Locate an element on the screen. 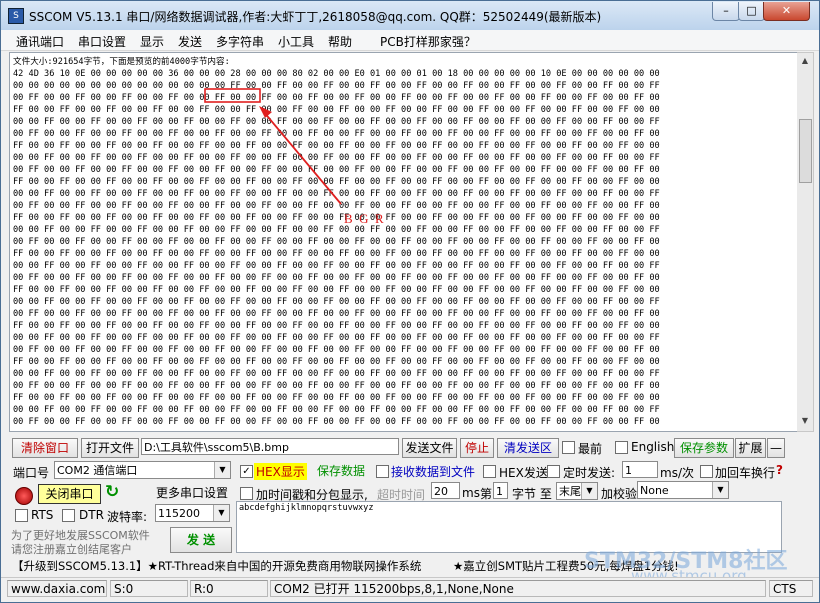 Image resolution: width=820 pixels, height=603 pixels. menu-help: 帮助 is located at coordinates (340, 41).